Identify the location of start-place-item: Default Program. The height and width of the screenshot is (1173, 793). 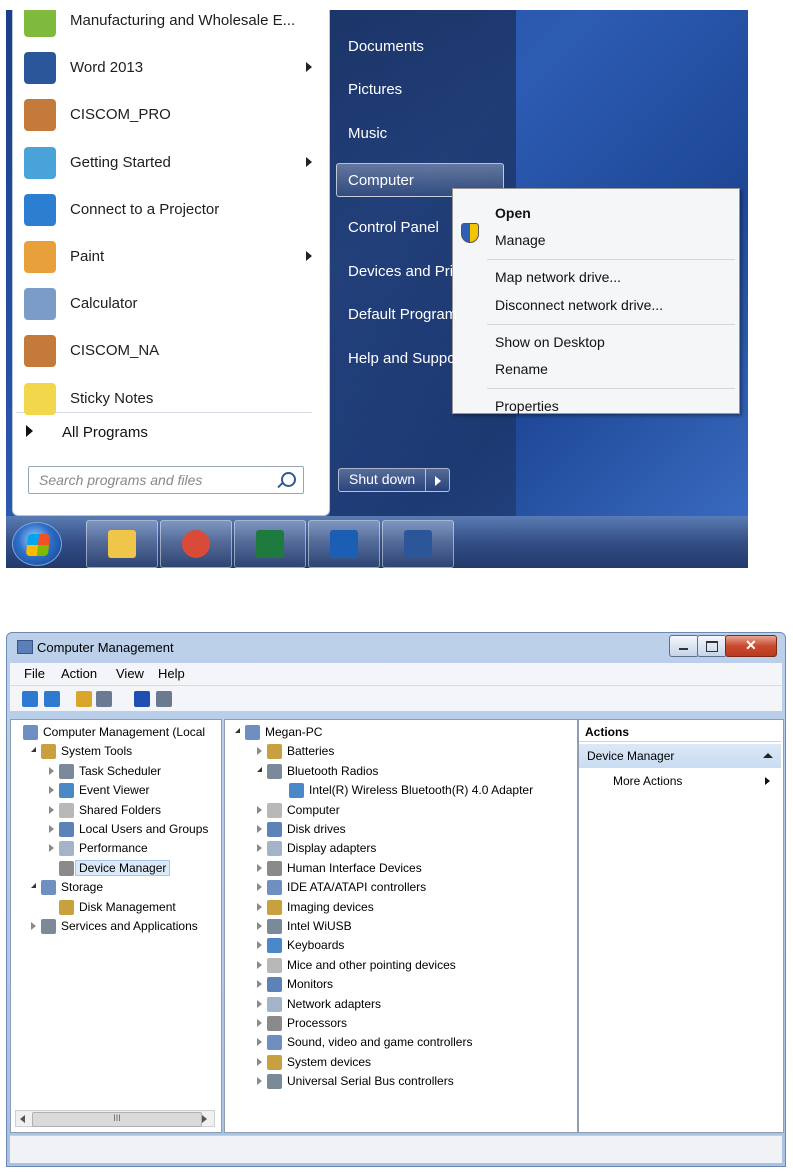
(402, 314).